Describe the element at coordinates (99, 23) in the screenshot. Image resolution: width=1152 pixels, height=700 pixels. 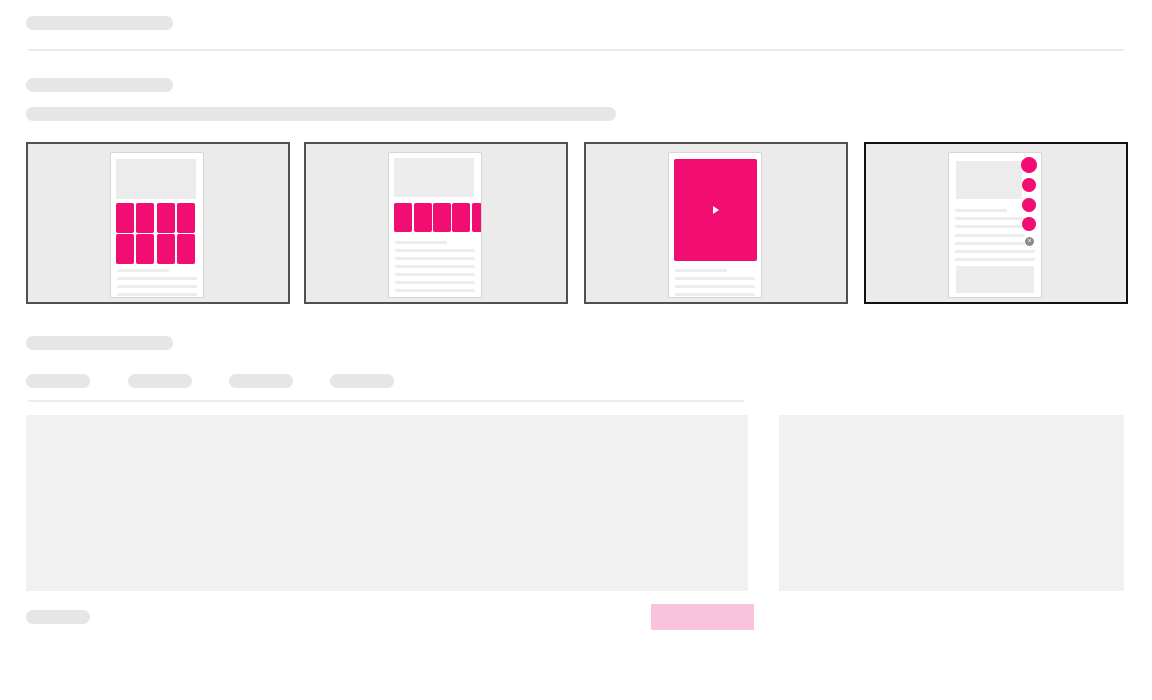
I see `page-title-placeholder` at that location.